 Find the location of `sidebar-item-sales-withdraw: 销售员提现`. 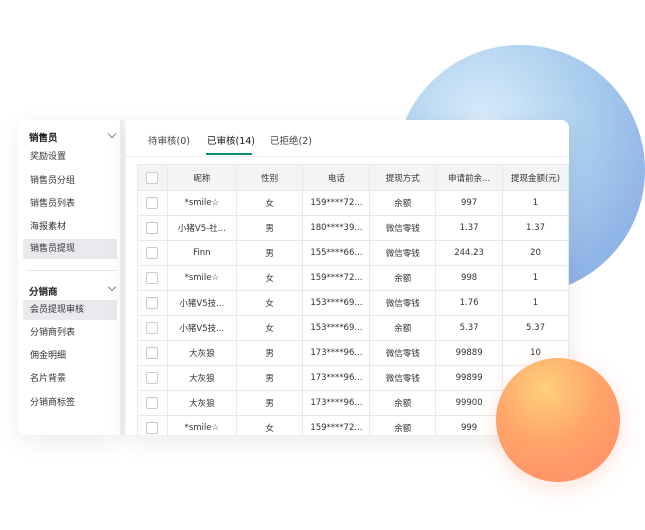

sidebar-item-sales-withdraw: 销售员提现 is located at coordinates (70, 249).